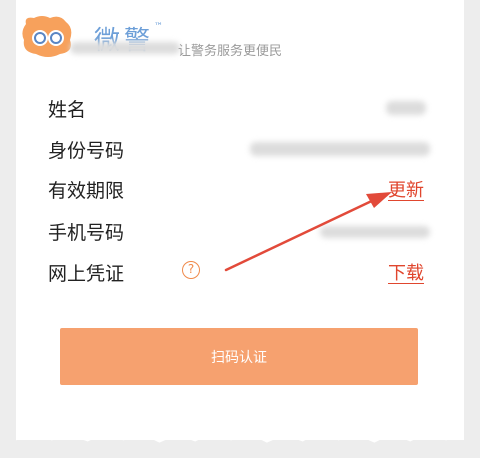 This screenshot has height=458, width=480. Describe the element at coordinates (86, 151) in the screenshot. I see `row-label-id-number: 身份号码` at that location.